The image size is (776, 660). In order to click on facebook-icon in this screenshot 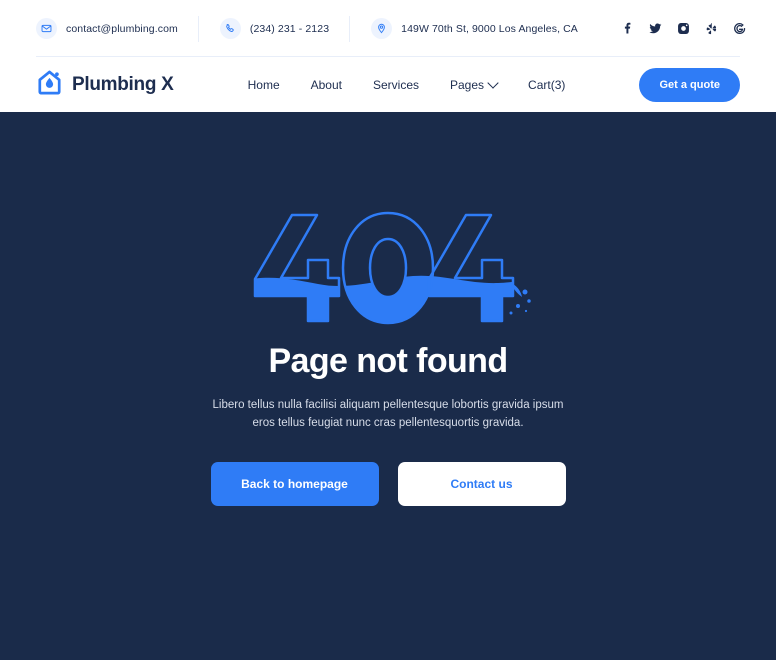, I will do `click(627, 28)`.